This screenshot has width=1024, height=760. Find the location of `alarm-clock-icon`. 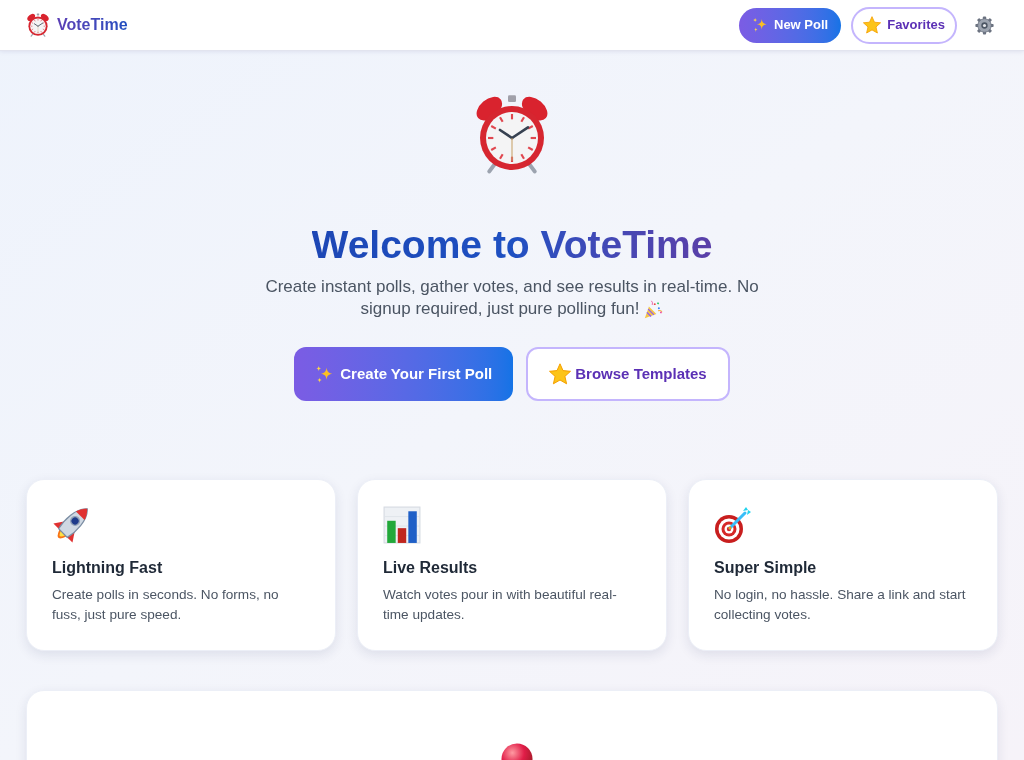

alarm-clock-icon is located at coordinates (38, 25).